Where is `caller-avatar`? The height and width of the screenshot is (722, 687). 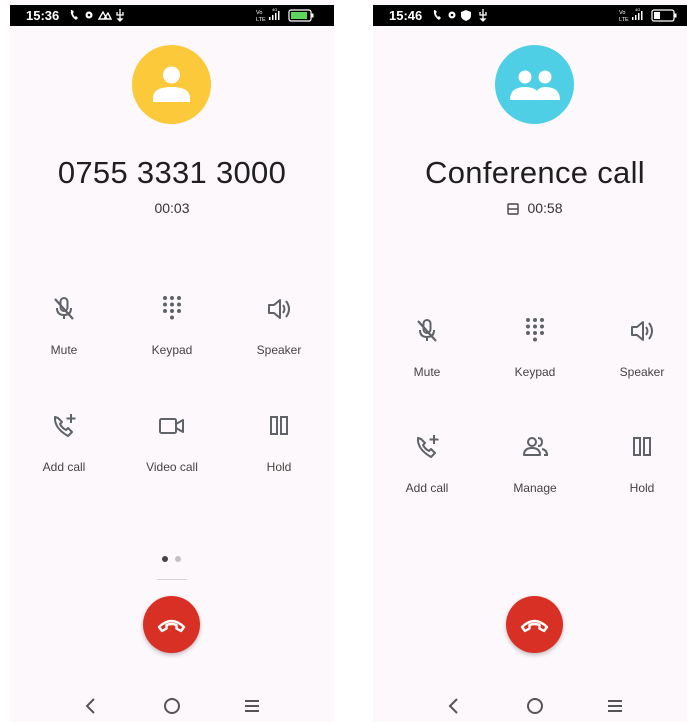
caller-avatar is located at coordinates (171, 84).